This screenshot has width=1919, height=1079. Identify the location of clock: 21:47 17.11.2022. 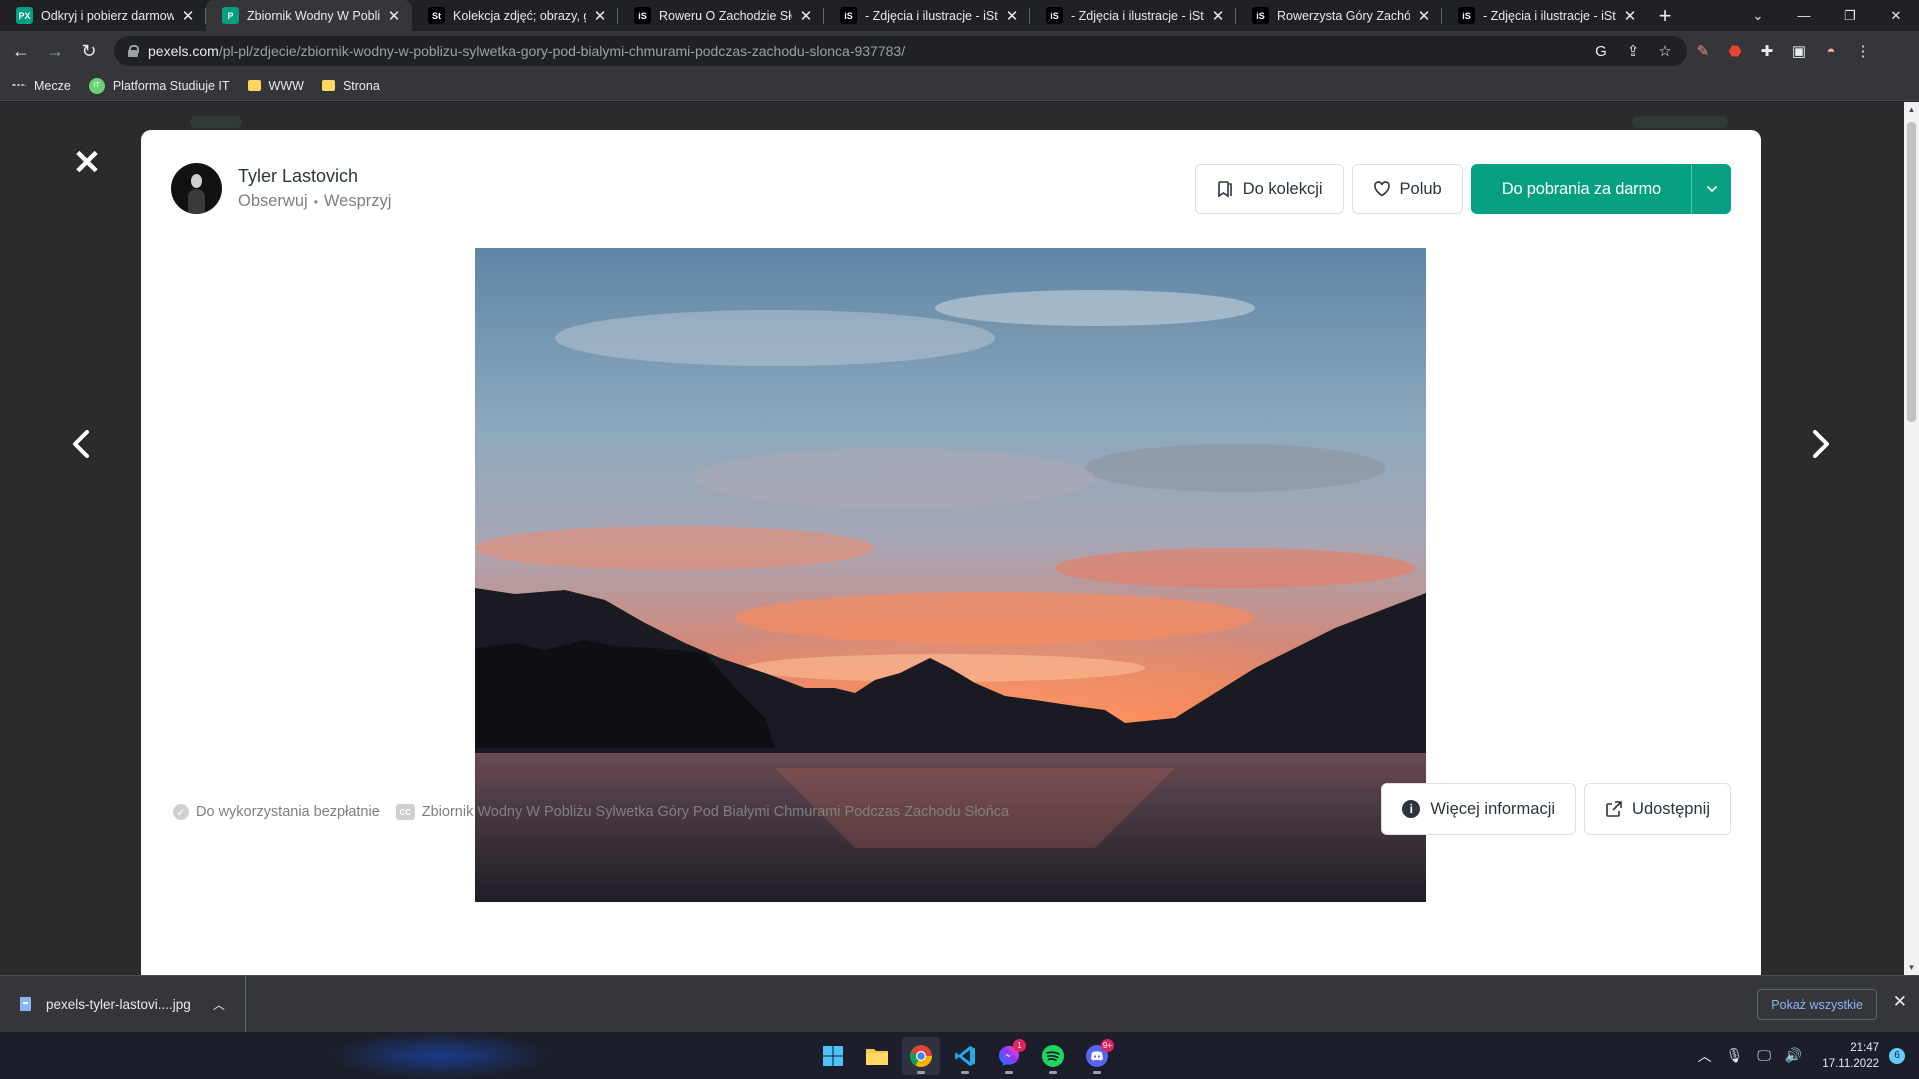
(1850, 1056).